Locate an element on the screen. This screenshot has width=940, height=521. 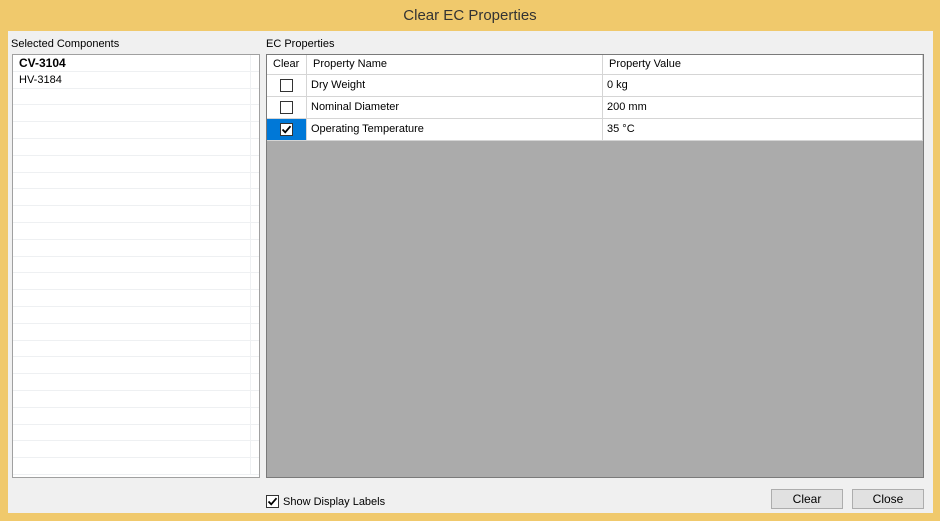
column-header-property-value: Property Value is located at coordinates (763, 64).